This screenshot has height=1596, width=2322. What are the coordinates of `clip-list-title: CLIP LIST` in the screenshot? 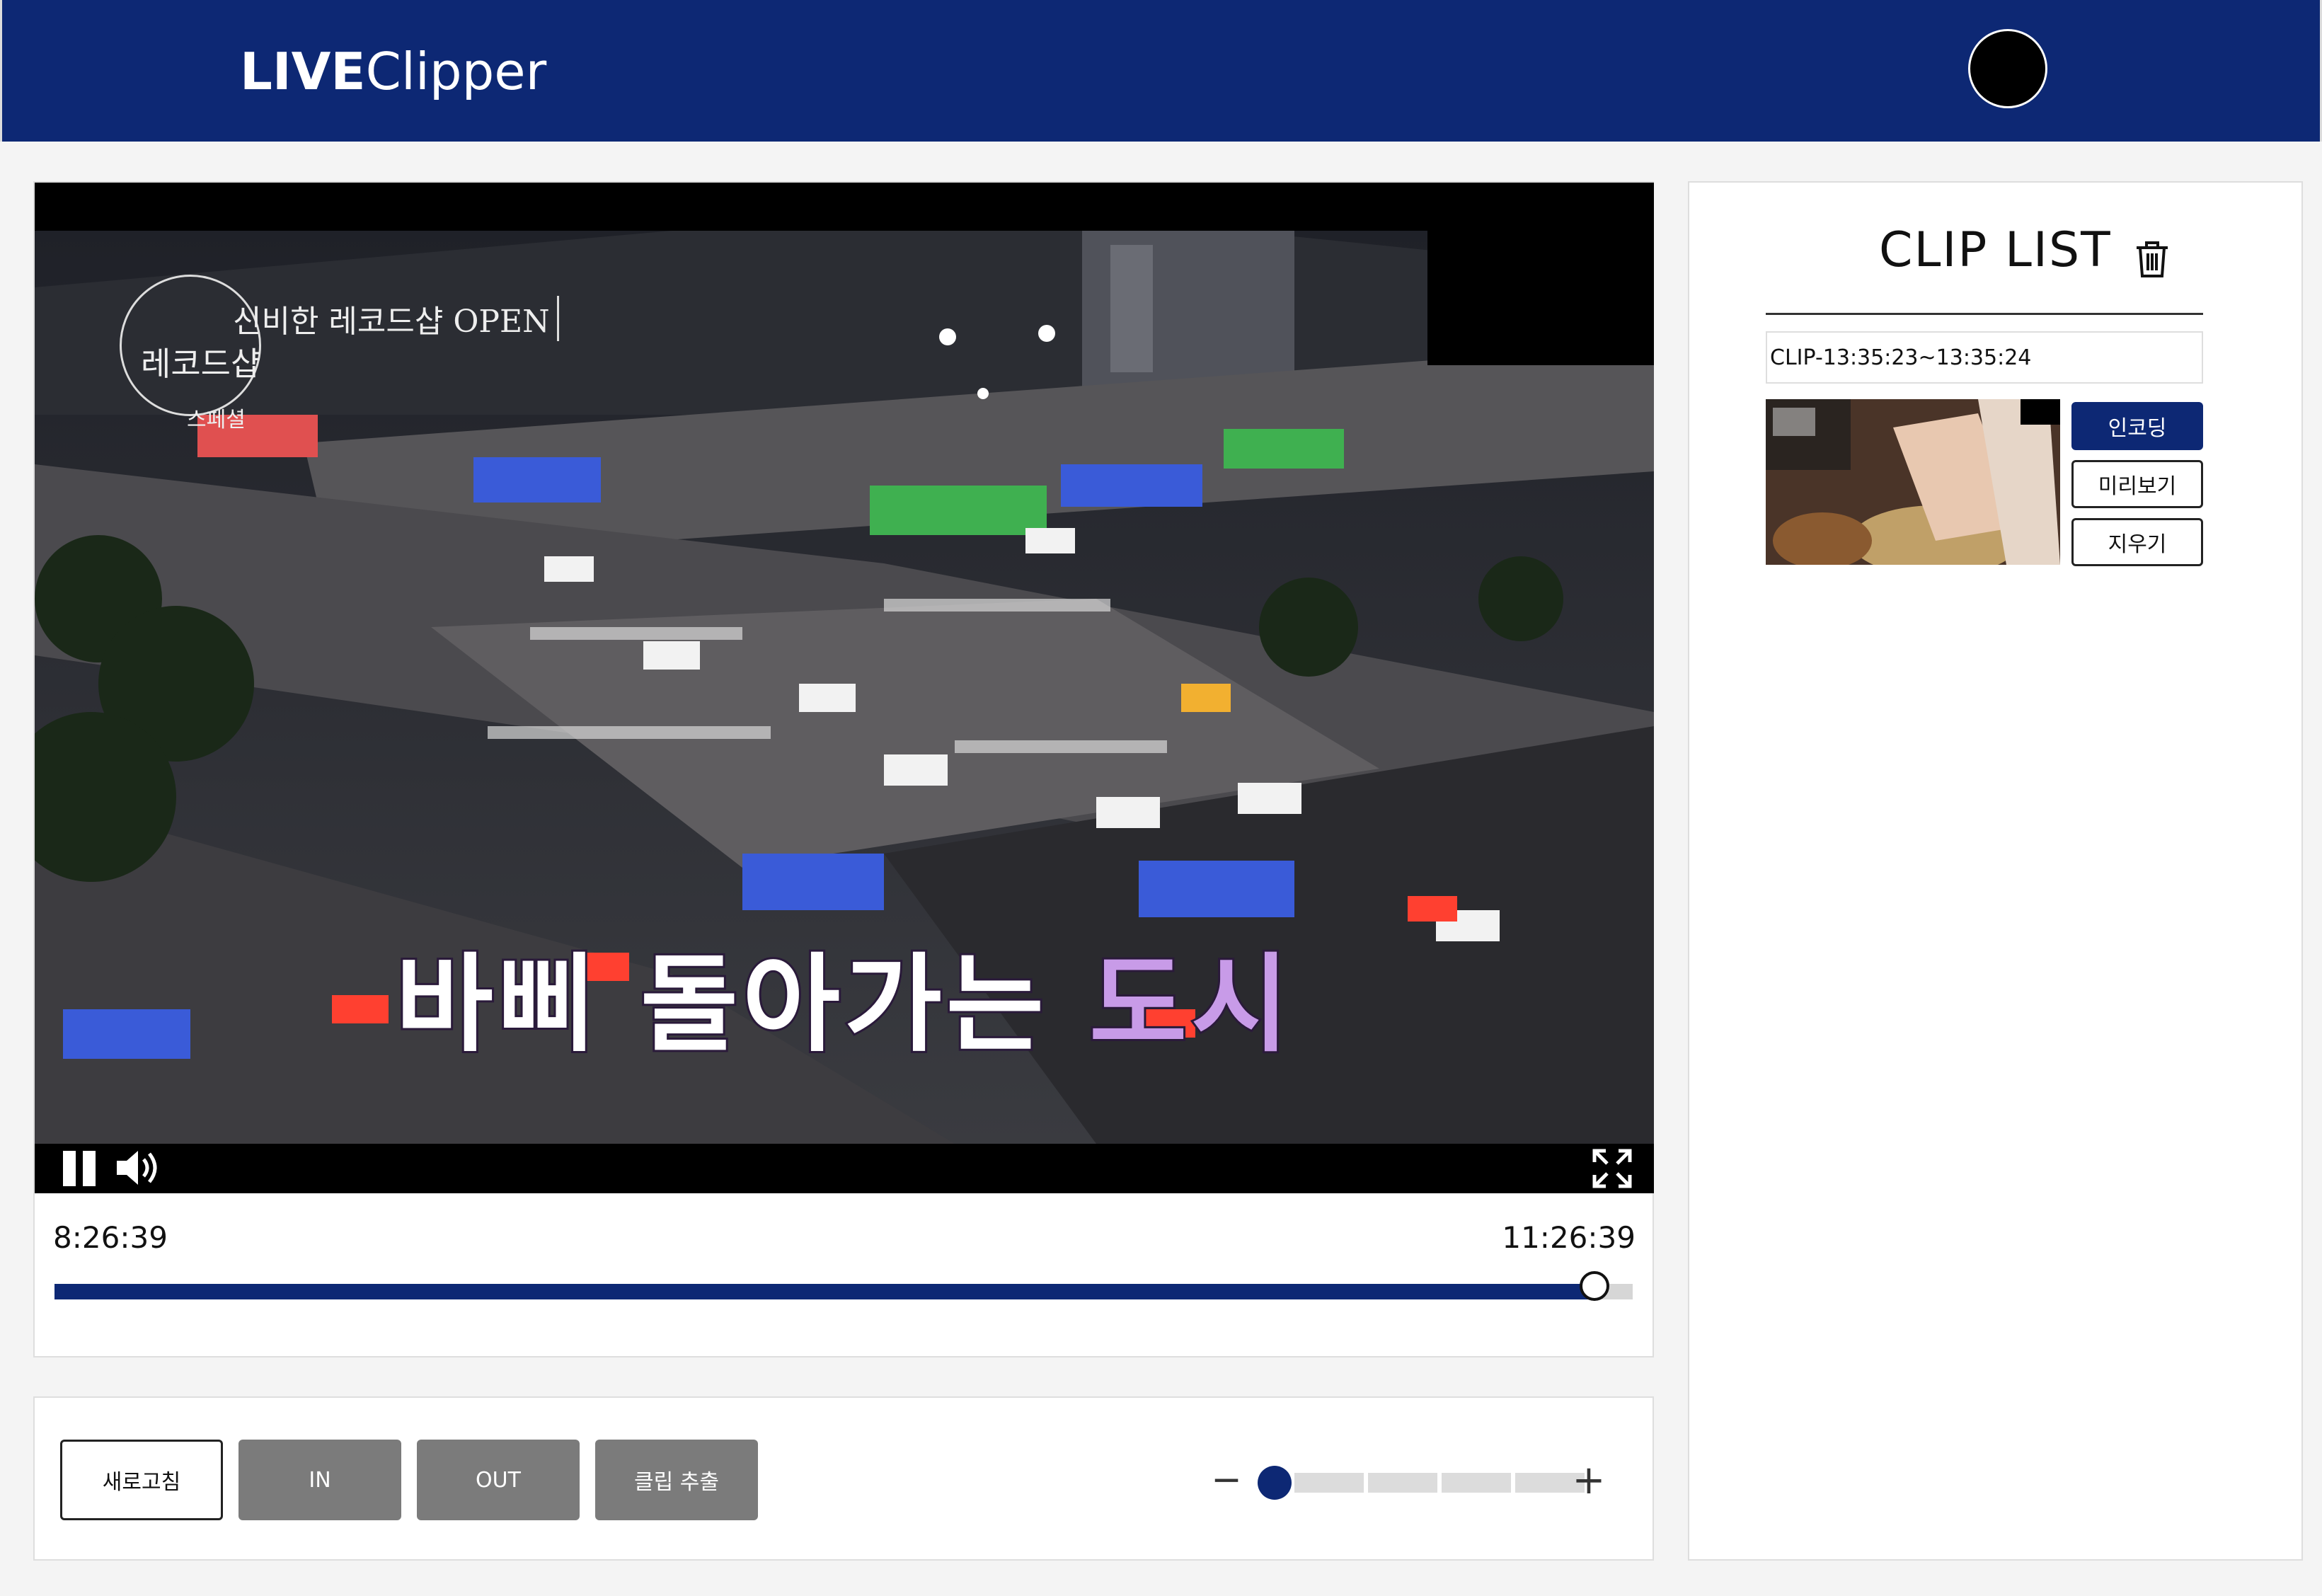 It's located at (1995, 250).